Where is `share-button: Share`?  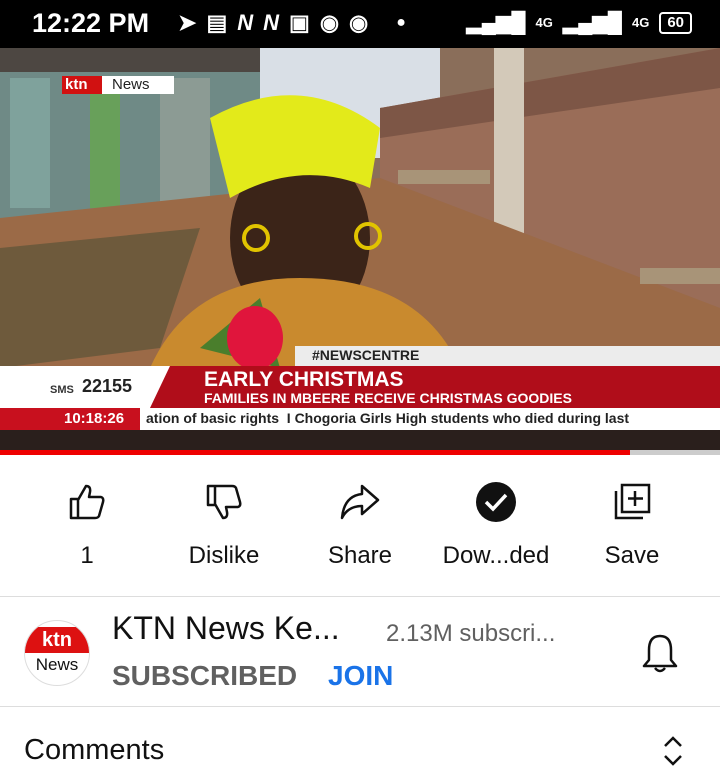 share-button: Share is located at coordinates (360, 525).